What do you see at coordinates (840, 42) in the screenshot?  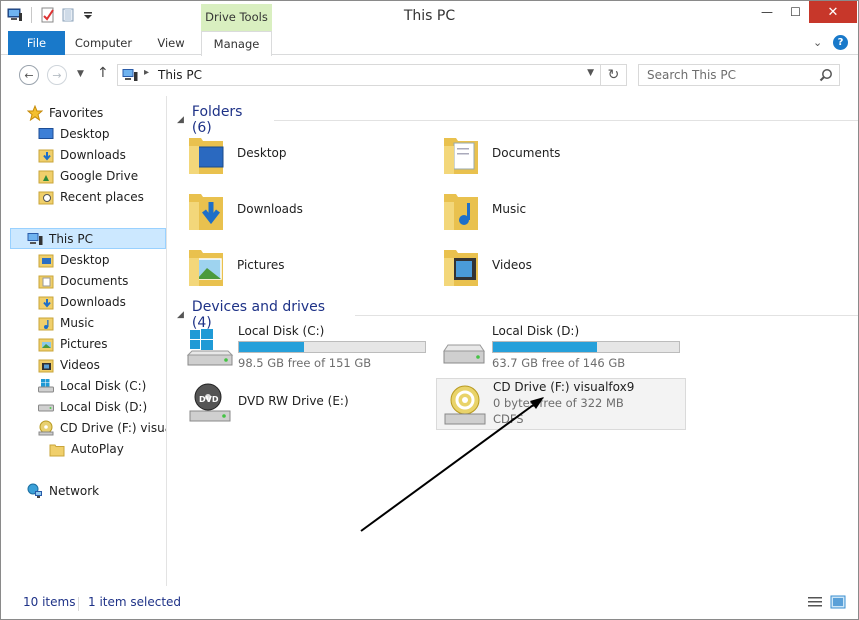 I see `help-icon: ?` at bounding box center [840, 42].